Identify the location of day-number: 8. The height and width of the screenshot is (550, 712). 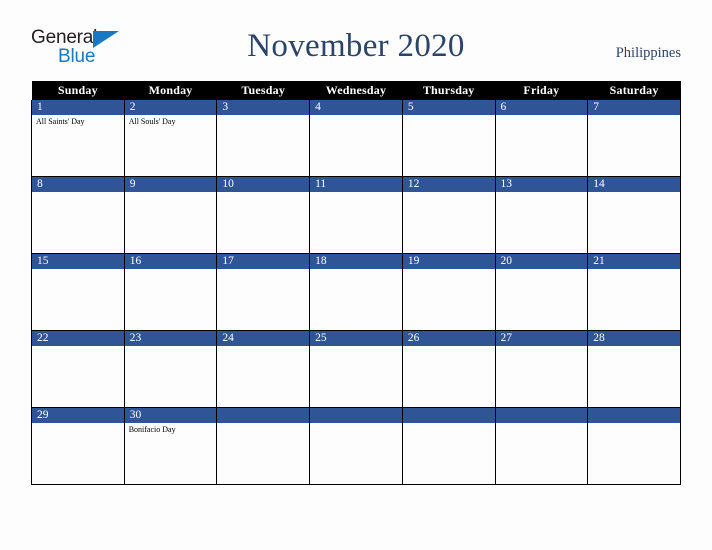
(78, 184).